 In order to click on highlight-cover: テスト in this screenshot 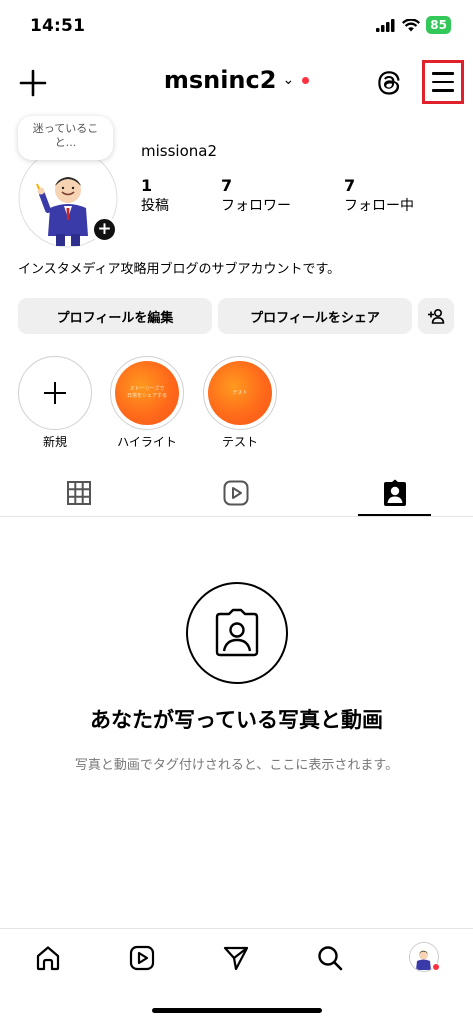, I will do `click(240, 393)`.